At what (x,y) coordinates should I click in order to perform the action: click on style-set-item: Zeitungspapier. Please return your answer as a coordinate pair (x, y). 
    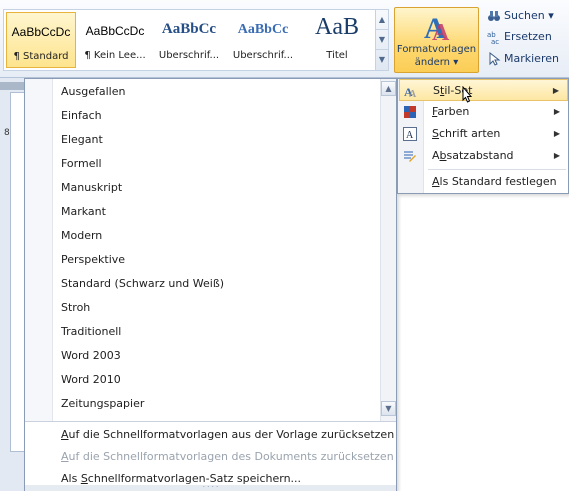
    Looking at the image, I should click on (102, 404).